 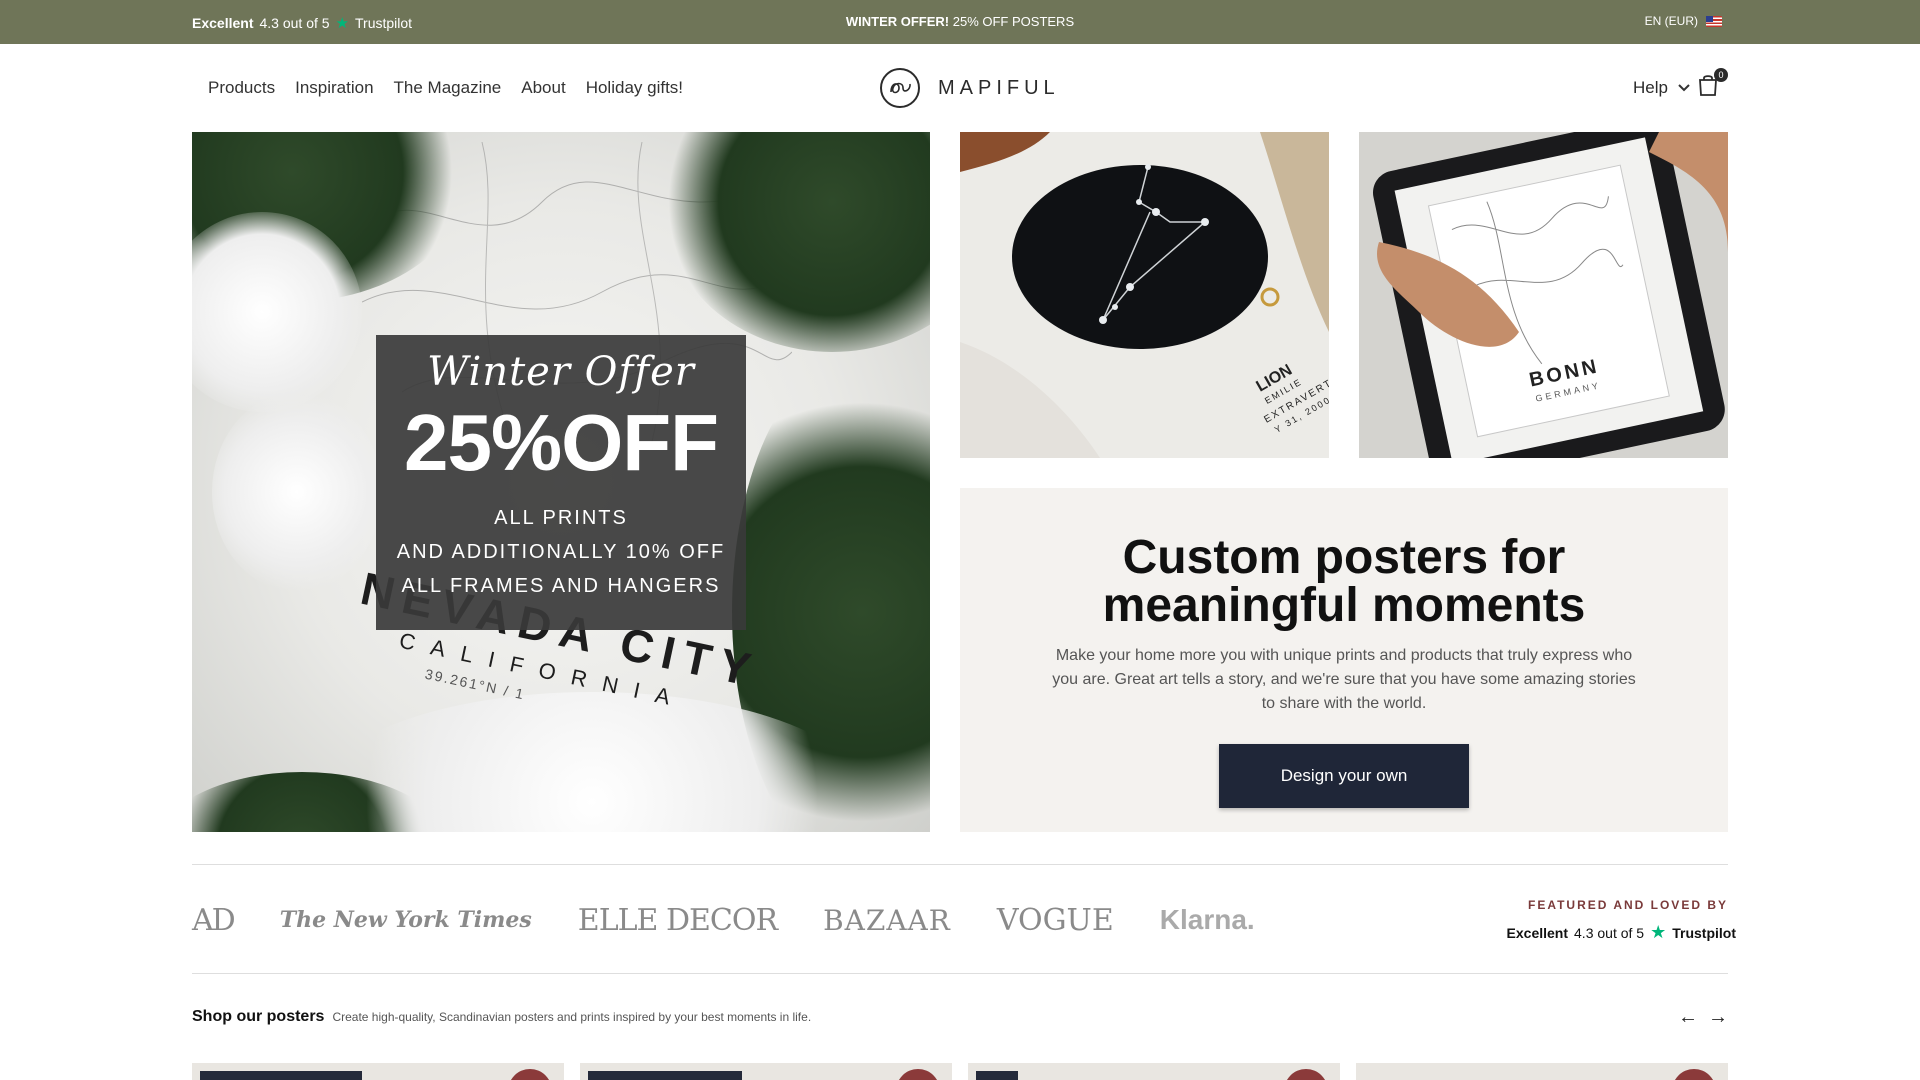 I want to click on site-logo: MAPIFUL, so click(x=970, y=88).